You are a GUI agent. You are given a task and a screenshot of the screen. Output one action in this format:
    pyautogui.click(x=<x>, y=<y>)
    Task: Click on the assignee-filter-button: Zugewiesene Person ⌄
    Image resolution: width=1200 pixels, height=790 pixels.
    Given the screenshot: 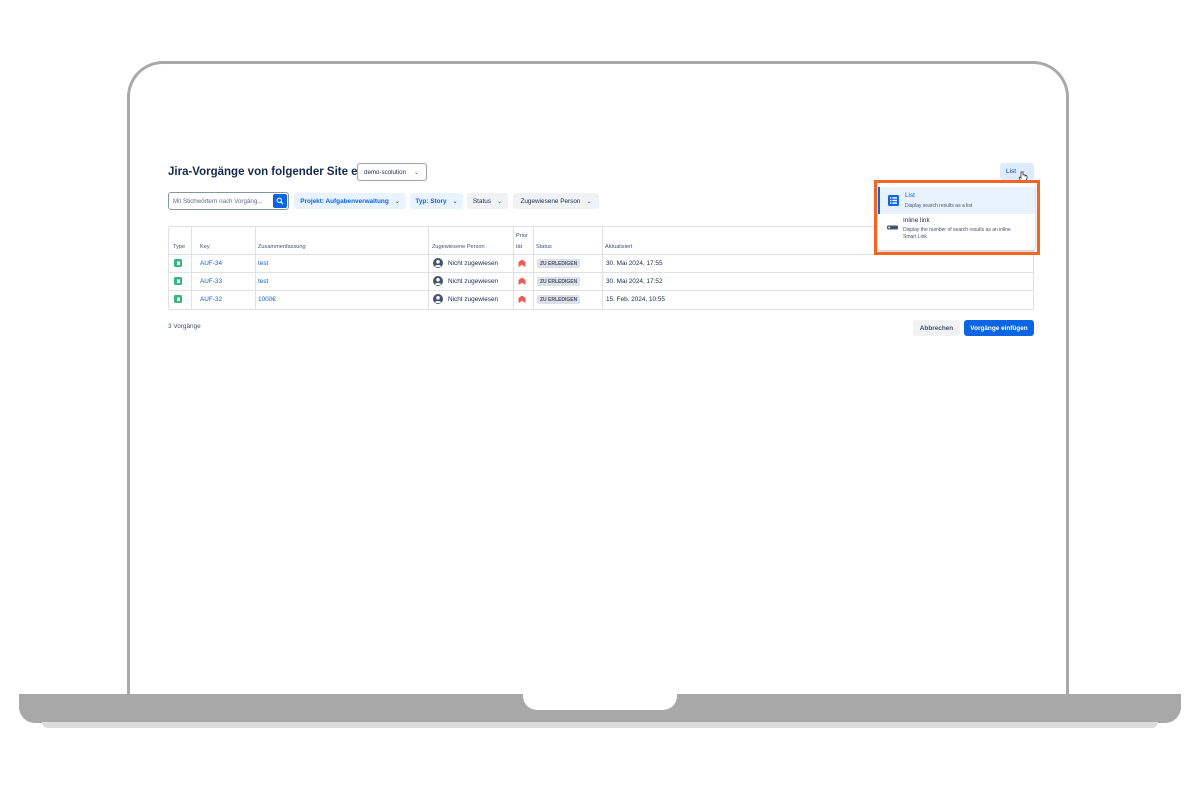 What is the action you would take?
    pyautogui.click(x=556, y=201)
    